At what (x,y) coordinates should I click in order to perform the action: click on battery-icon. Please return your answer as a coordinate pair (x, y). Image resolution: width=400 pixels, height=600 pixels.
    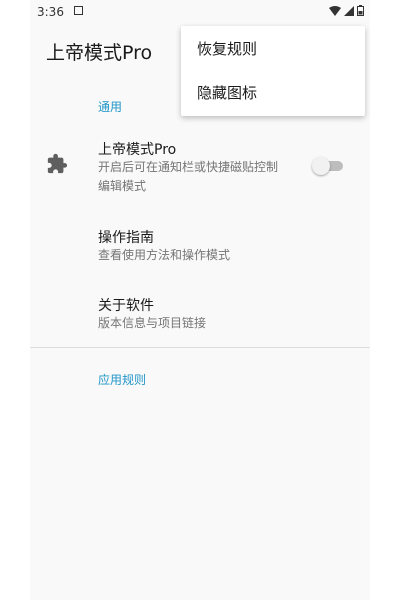
    Looking at the image, I should click on (360, 10).